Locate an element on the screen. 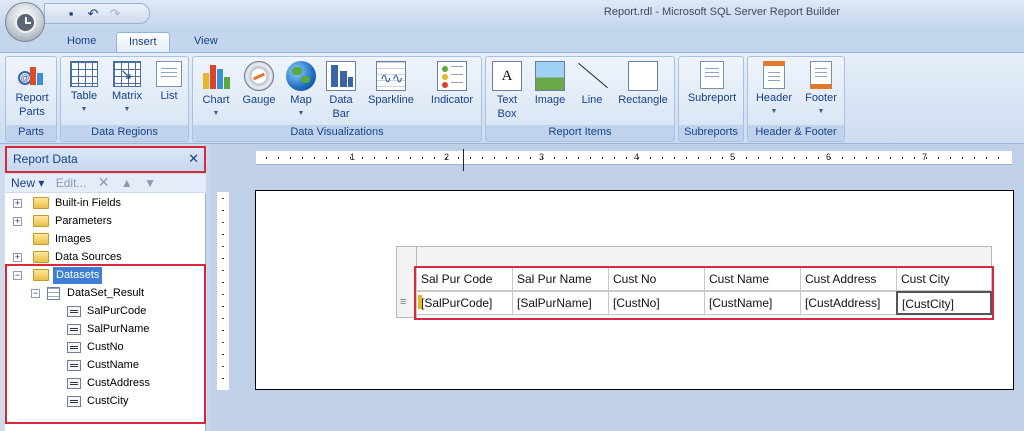 The image size is (1024, 431). textbox-button: A Text Box is located at coordinates (507, 91).